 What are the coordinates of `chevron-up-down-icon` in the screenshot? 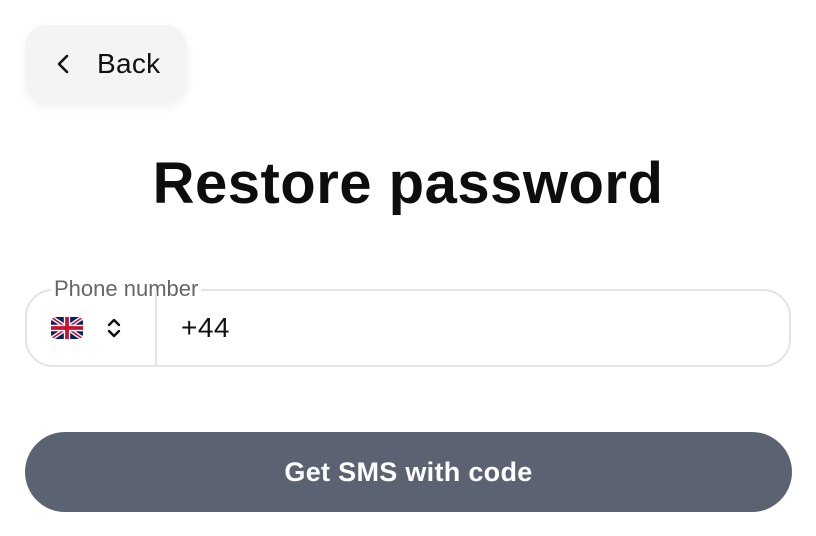 It's located at (114, 328).